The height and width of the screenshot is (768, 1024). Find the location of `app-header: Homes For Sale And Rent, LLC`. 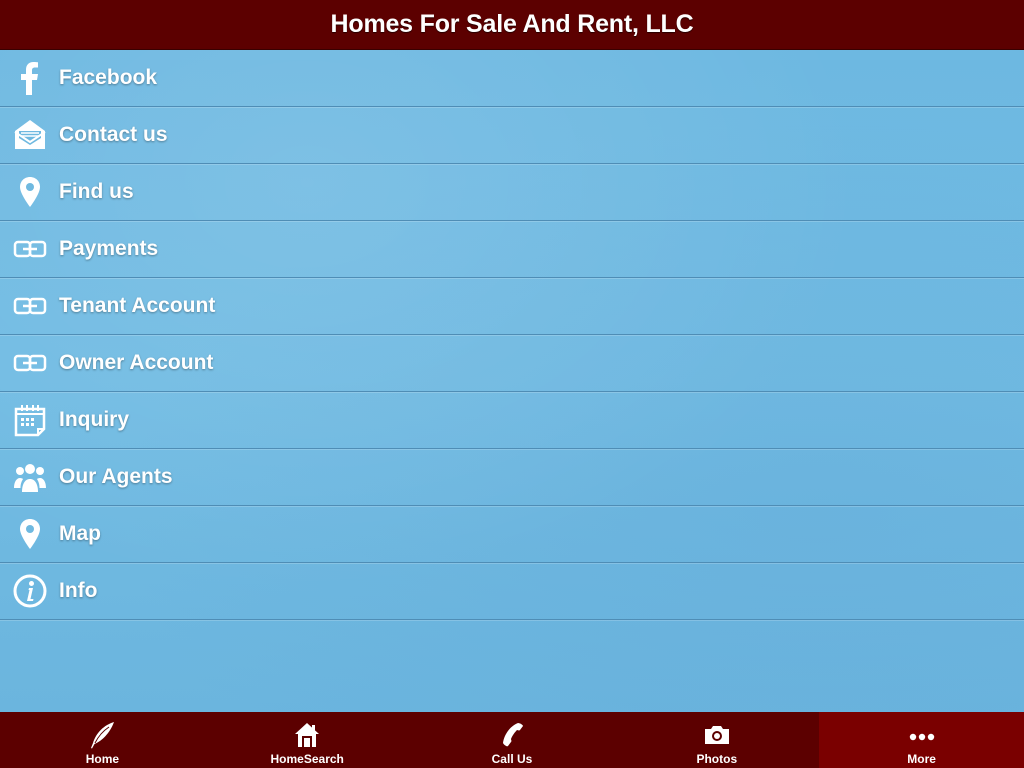

app-header: Homes For Sale And Rent, LLC is located at coordinates (512, 25).